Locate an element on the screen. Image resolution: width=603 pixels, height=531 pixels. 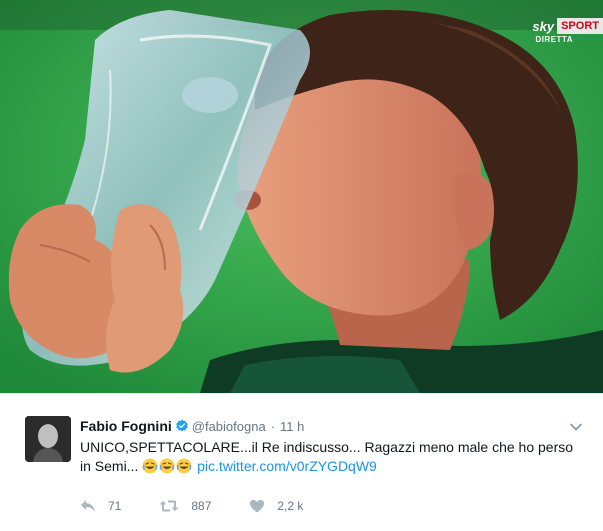
retweet-button: 887 is located at coordinates (185, 506).